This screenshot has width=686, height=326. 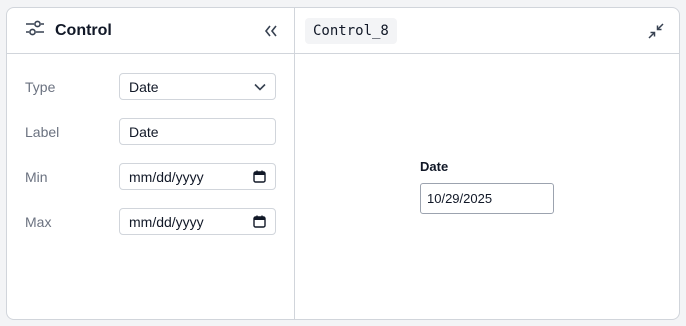 I want to click on min-label: Min, so click(x=36, y=176).